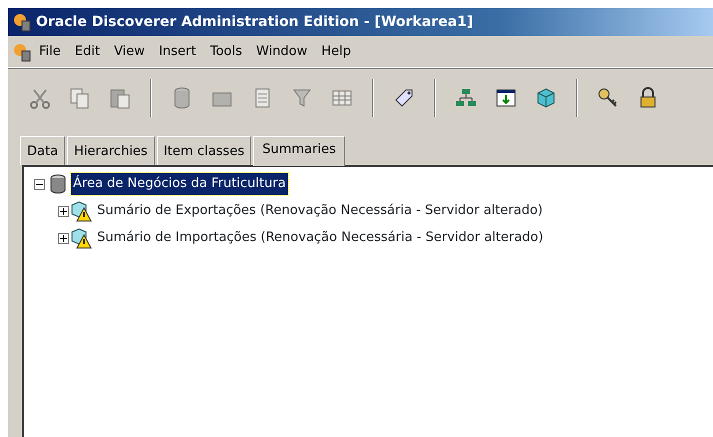 The image size is (713, 437). Describe the element at coordinates (299, 151) in the screenshot. I see `tab: Summaries` at that location.